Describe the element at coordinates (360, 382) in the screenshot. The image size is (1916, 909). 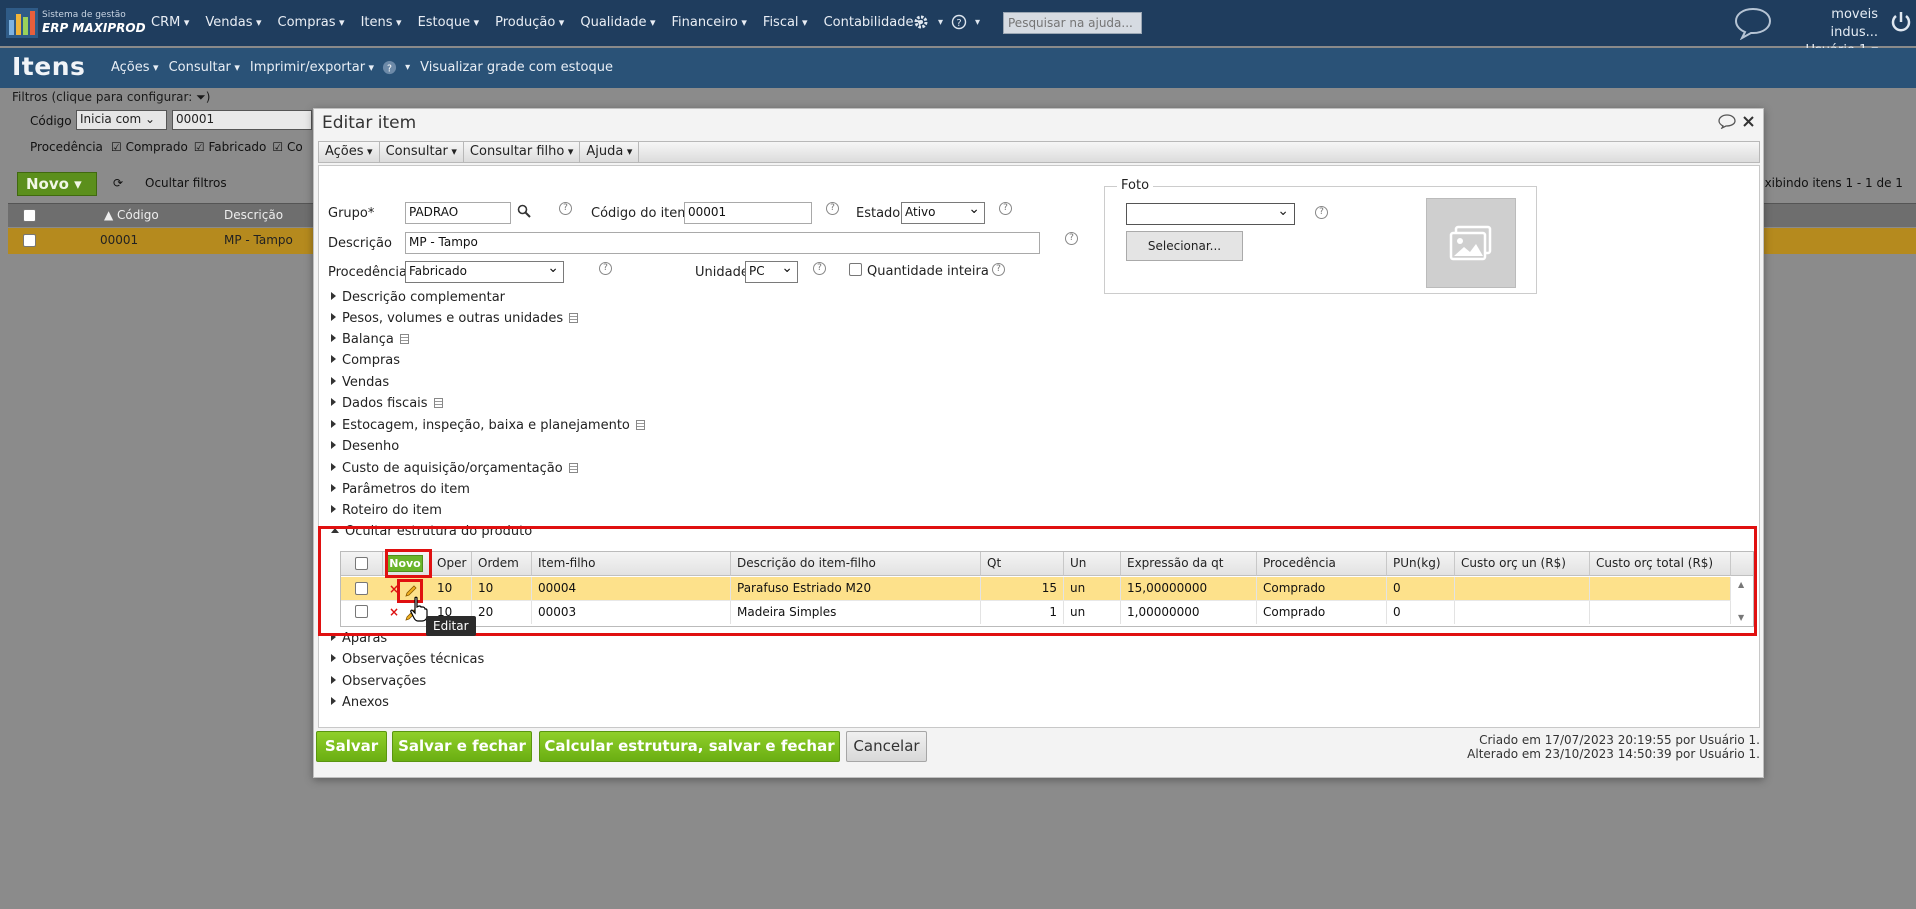
I see `section-vendas: Vendas` at that location.